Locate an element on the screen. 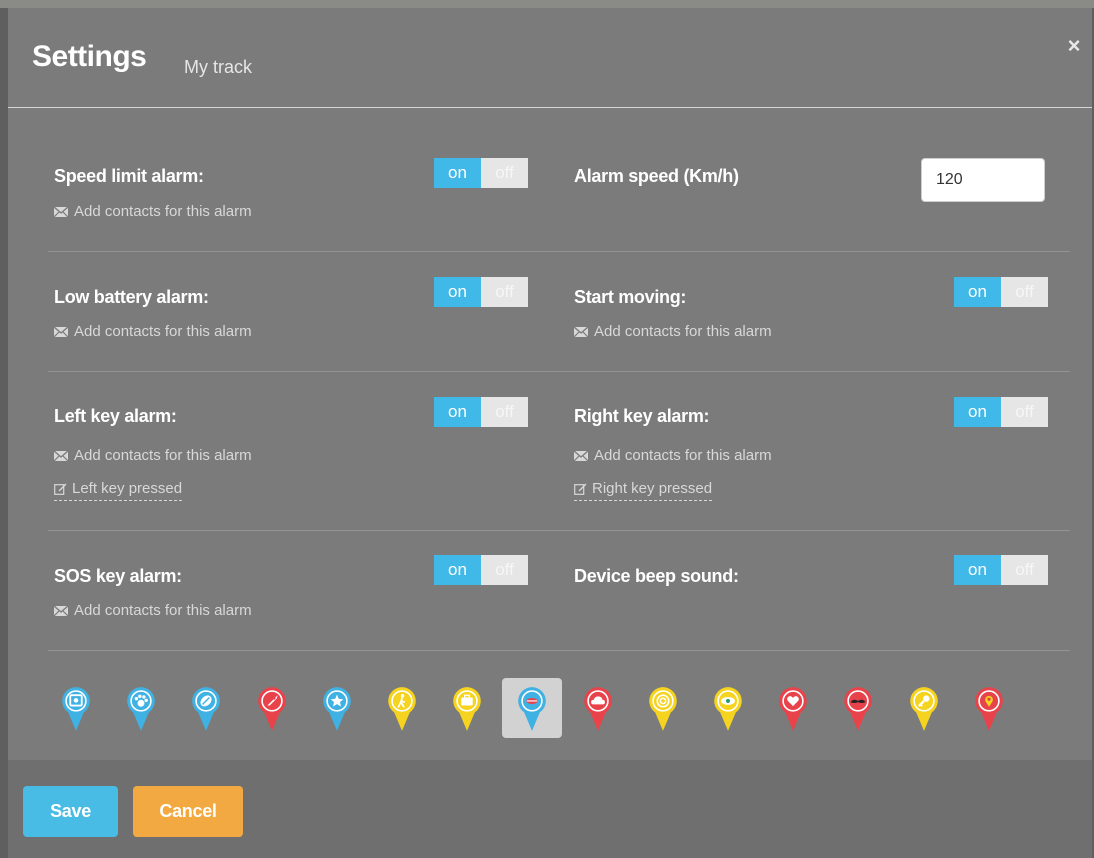 This screenshot has width=1094, height=858. right-key-alarm-toggle: on off is located at coordinates (1001, 412).